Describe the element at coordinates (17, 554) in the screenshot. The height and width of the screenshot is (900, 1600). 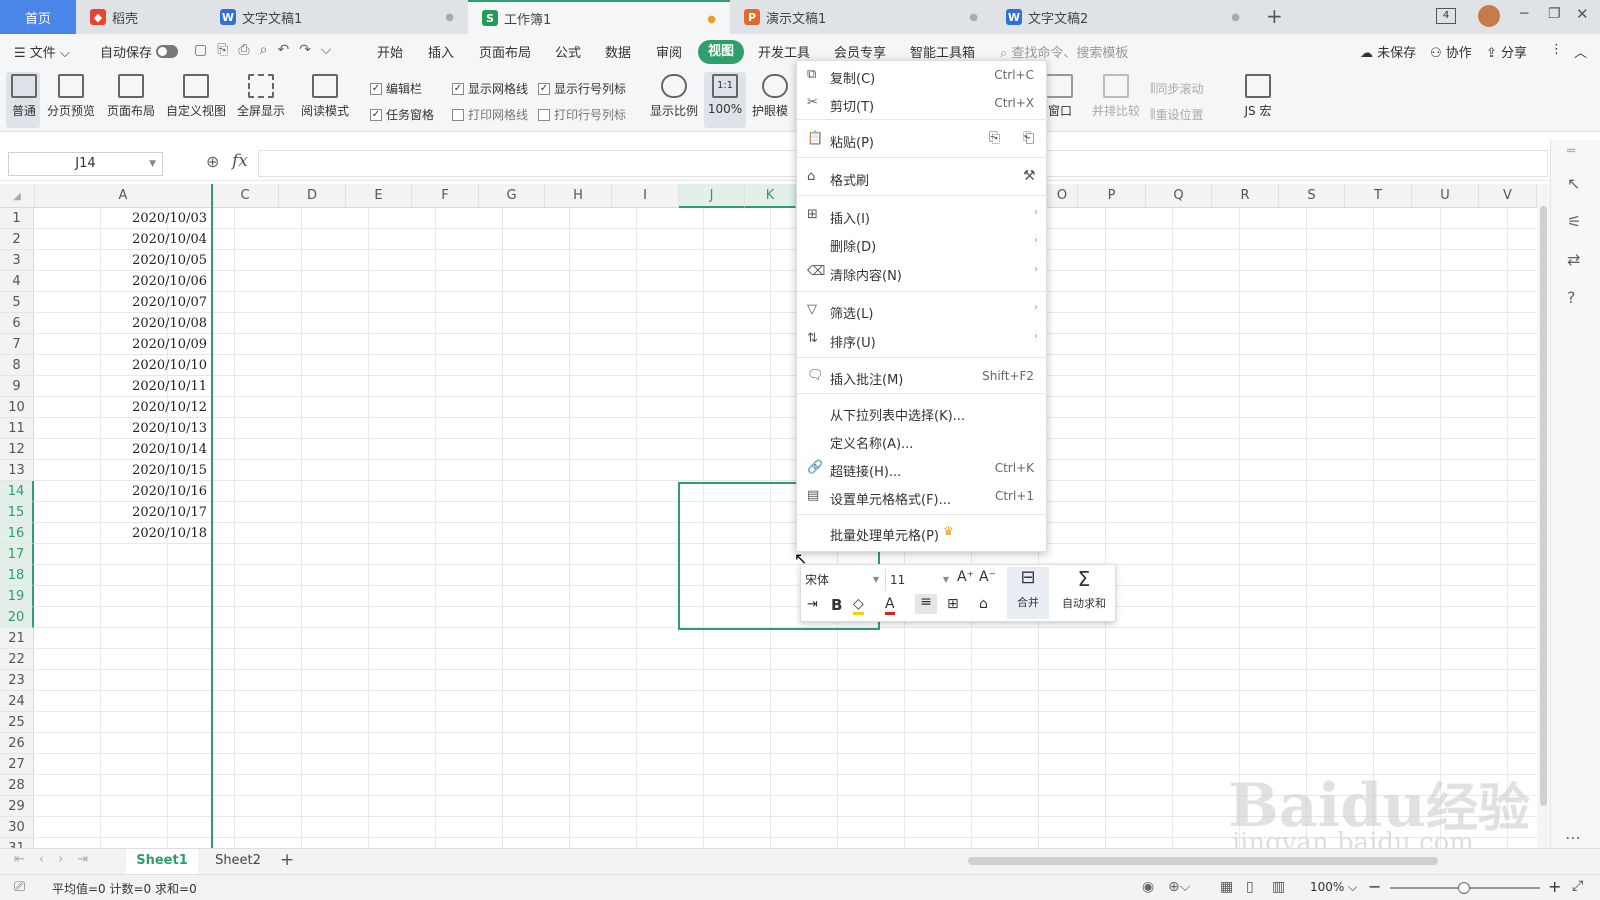
I see `row-header: 17` at that location.